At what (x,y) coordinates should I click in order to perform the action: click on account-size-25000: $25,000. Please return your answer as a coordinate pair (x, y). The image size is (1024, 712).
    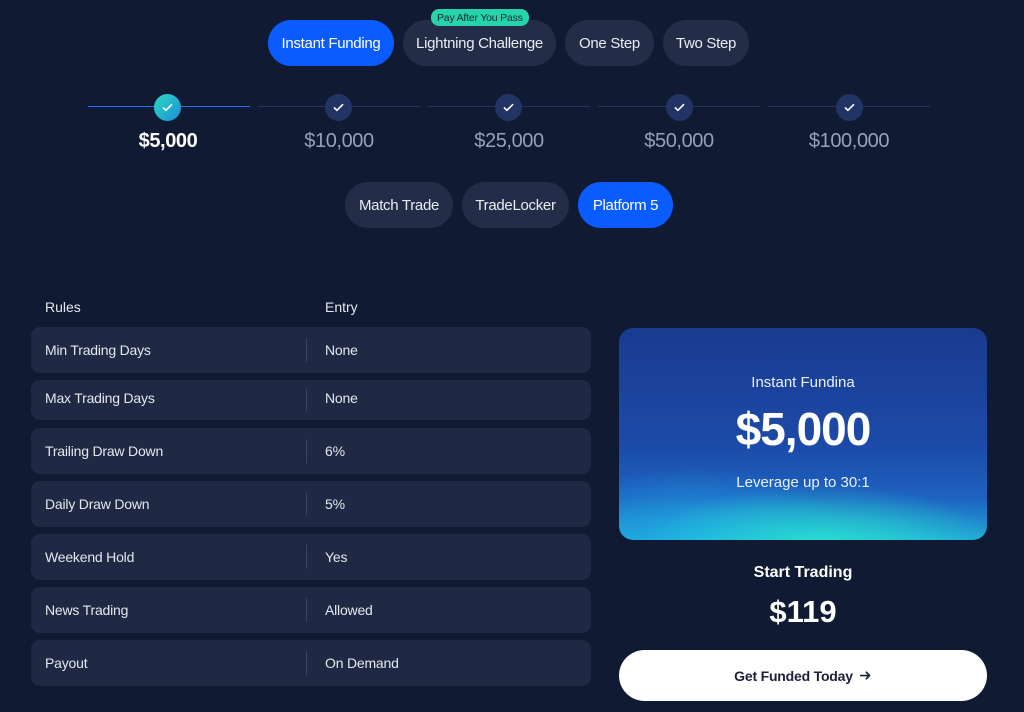
    Looking at the image, I should click on (509, 141).